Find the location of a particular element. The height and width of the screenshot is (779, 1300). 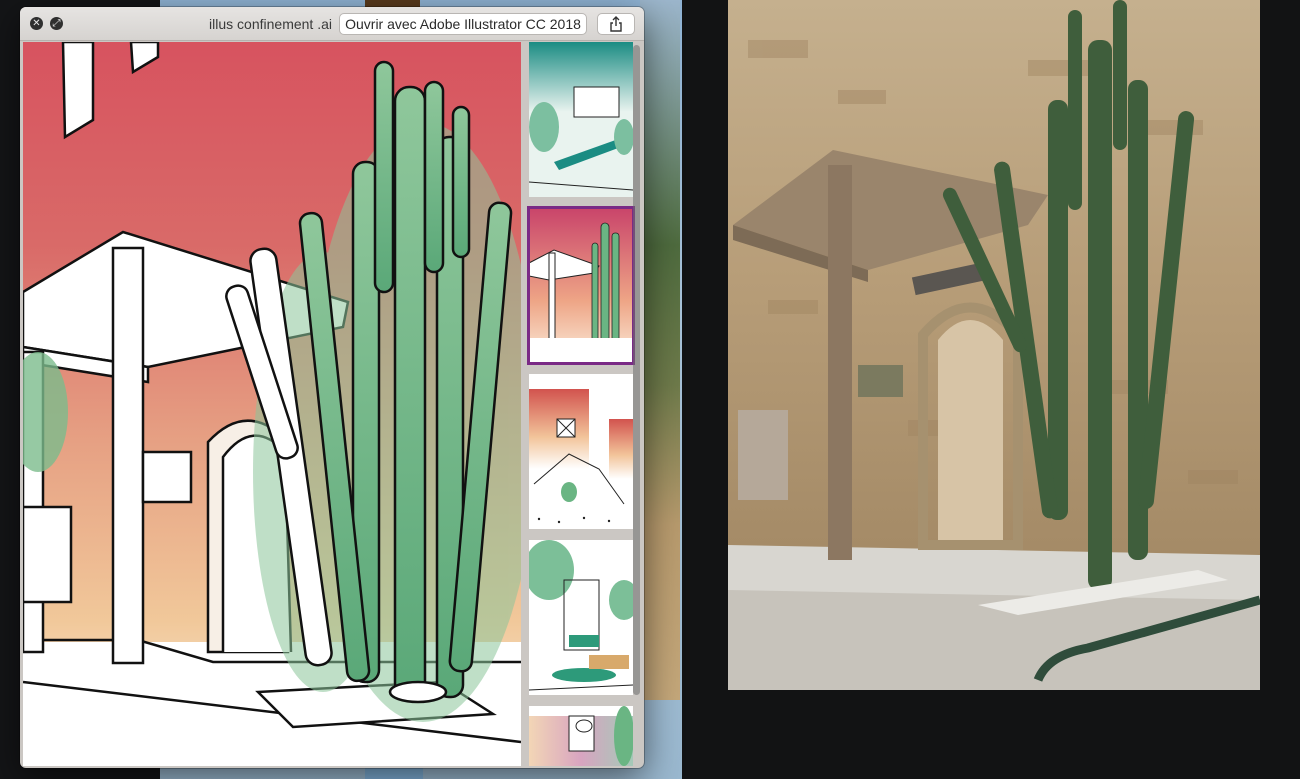

share-icon is located at coordinates (616, 24).